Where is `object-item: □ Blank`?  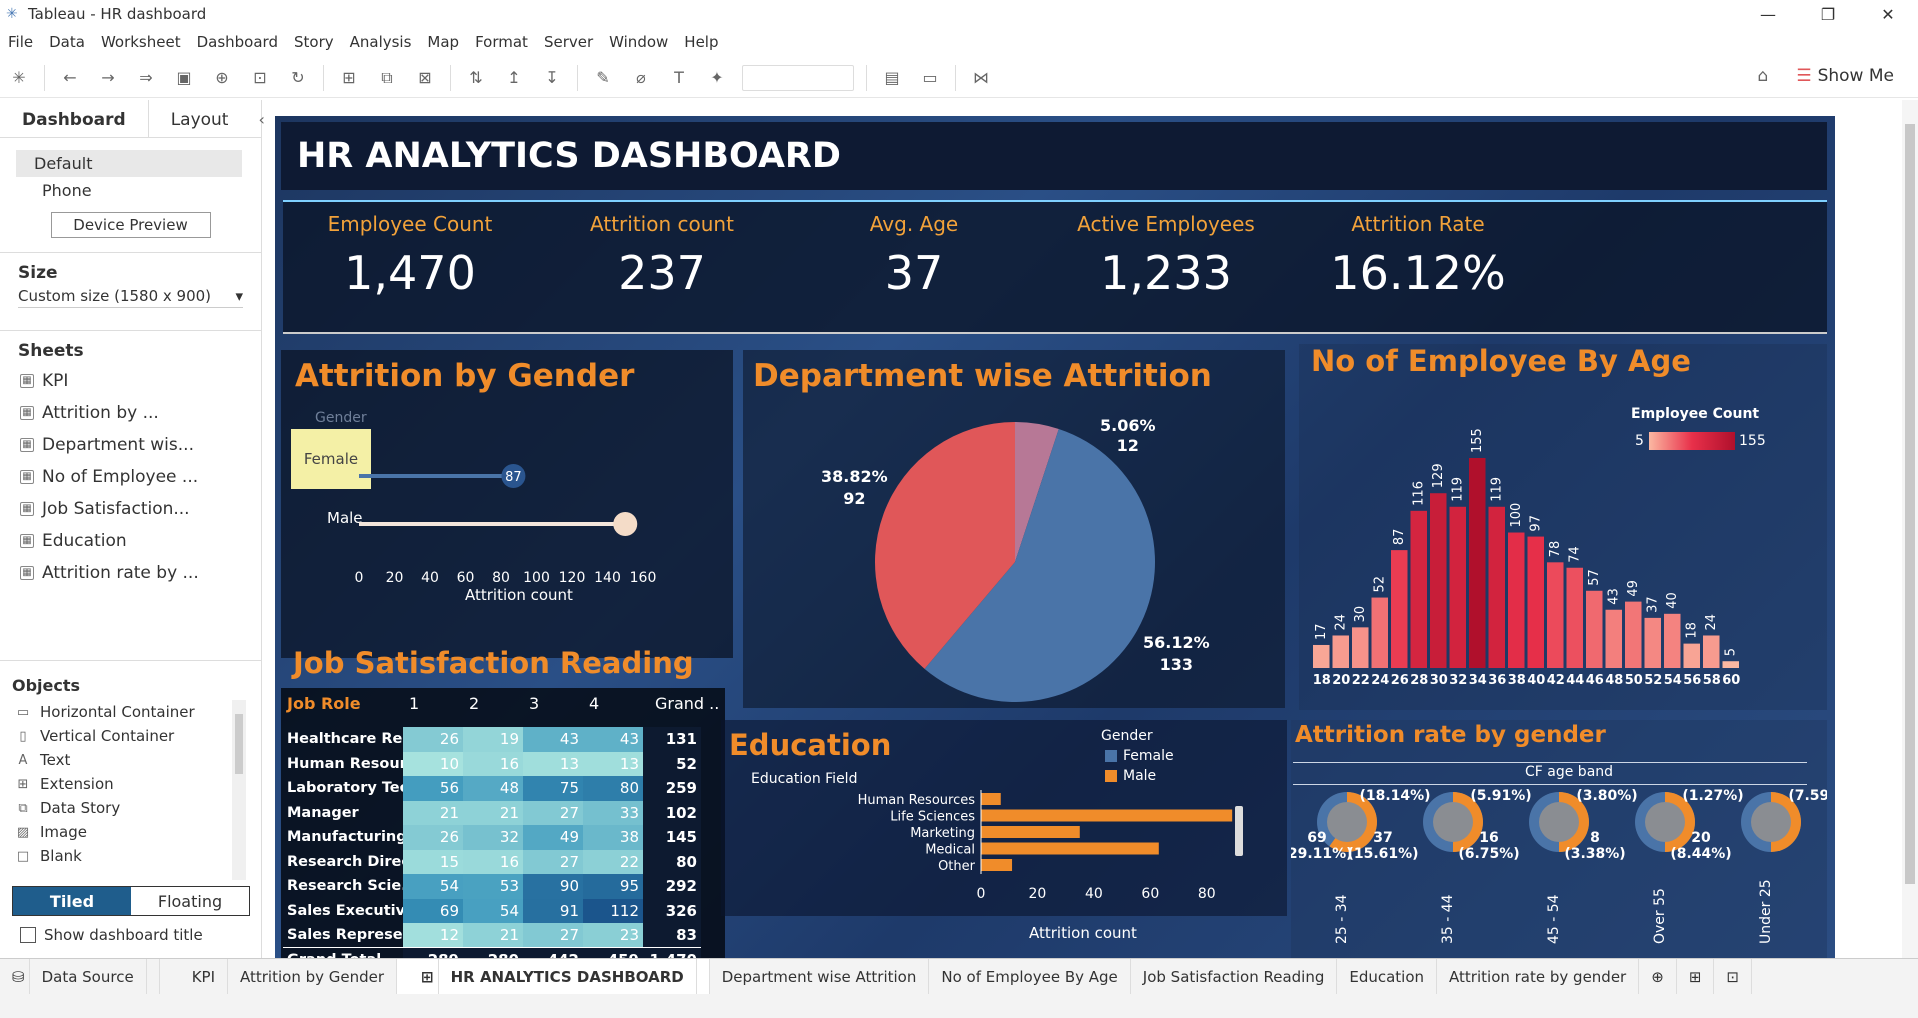
object-item: □ Blank is located at coordinates (120, 856).